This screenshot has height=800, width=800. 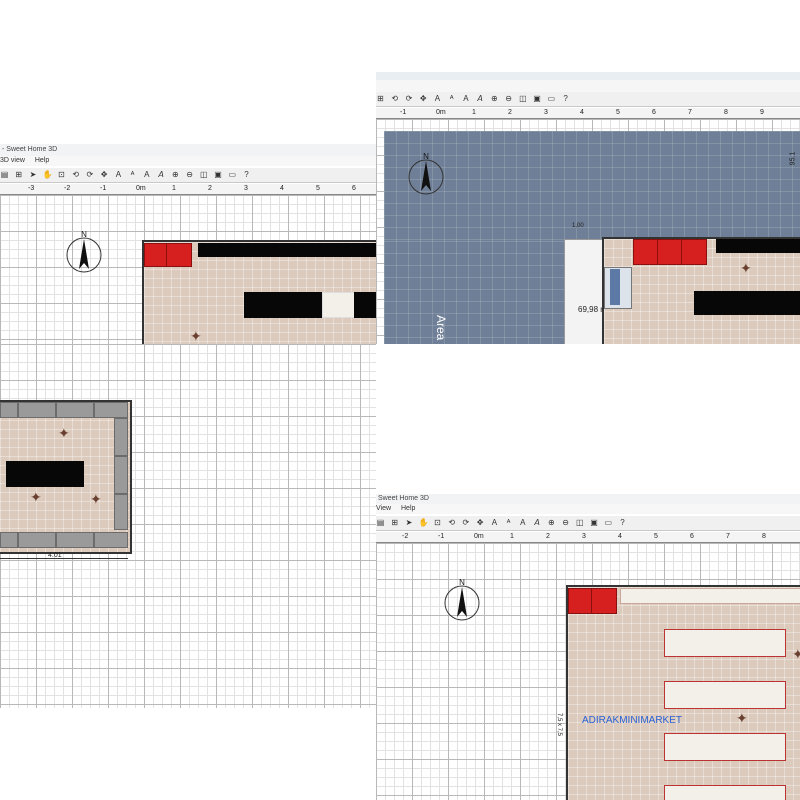 What do you see at coordinates (615, 287) in the screenshot?
I see `refrigerator-door` at bounding box center [615, 287].